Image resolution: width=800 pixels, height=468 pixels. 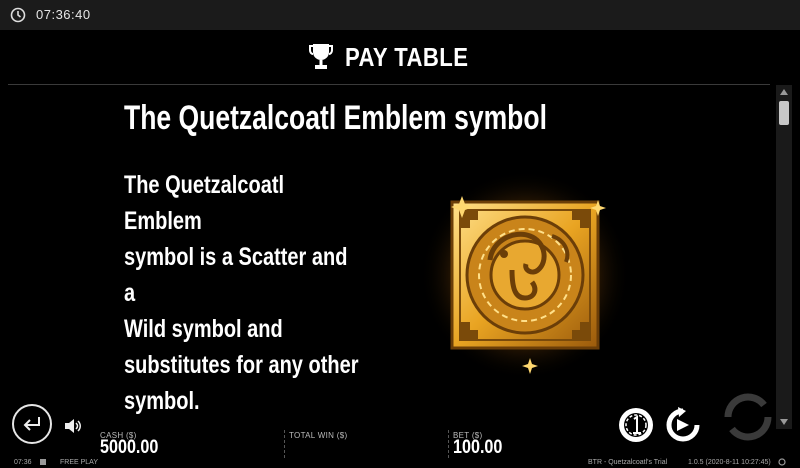 I want to click on page-title: PAY TABLE, so click(x=407, y=56).